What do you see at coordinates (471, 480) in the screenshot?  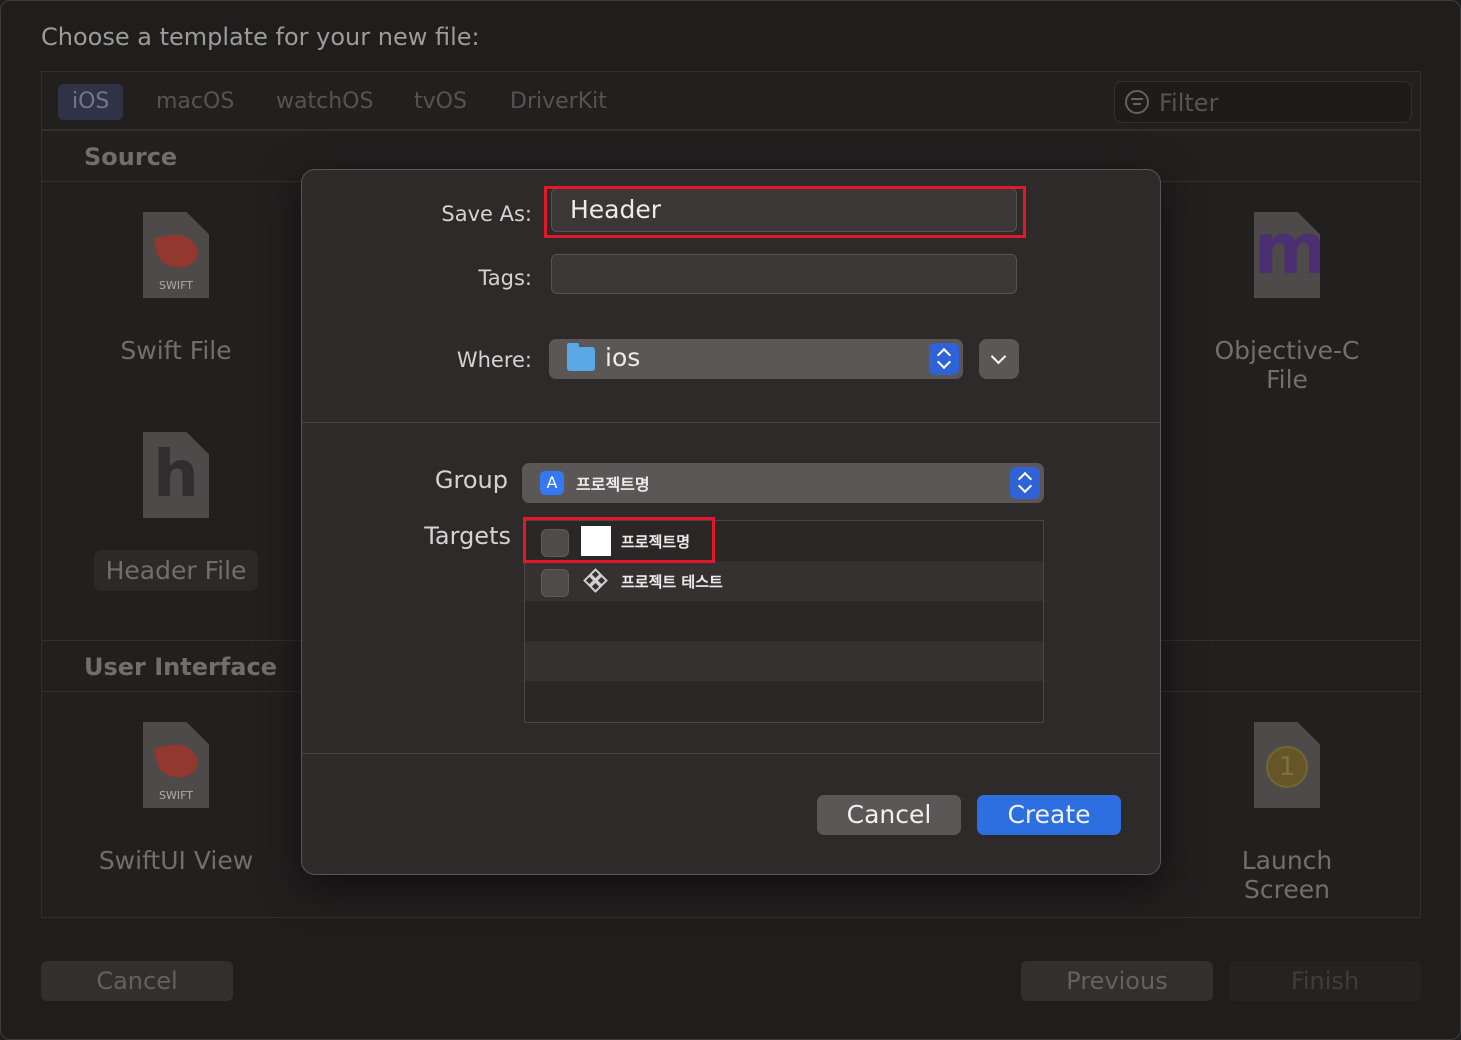 I see `group-label: Group` at bounding box center [471, 480].